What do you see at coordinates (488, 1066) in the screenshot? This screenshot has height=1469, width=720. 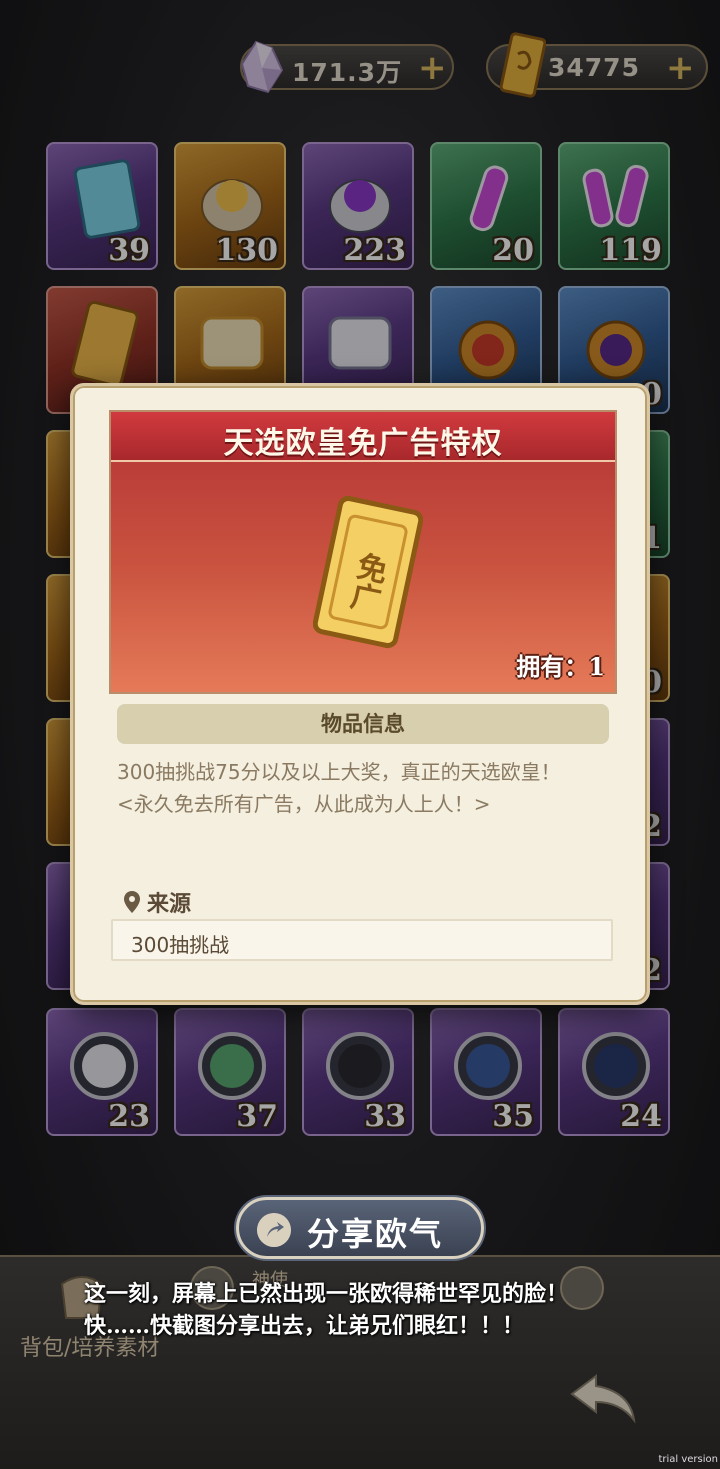 I see `character-token-blue-hair-icon` at bounding box center [488, 1066].